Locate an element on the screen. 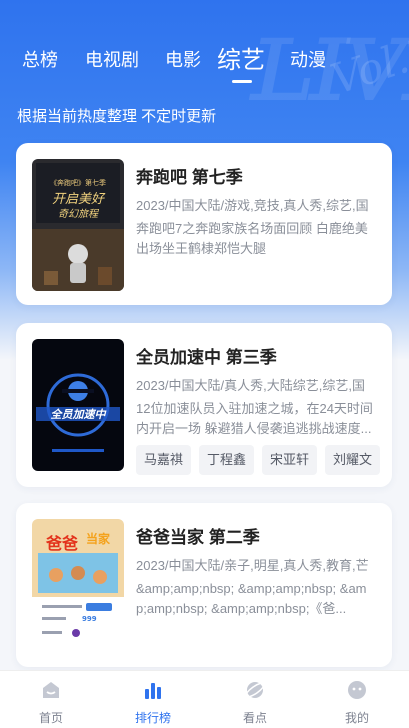 The height and width of the screenshot is (728, 409). cast-tag: 宋亚轩 is located at coordinates (290, 460).